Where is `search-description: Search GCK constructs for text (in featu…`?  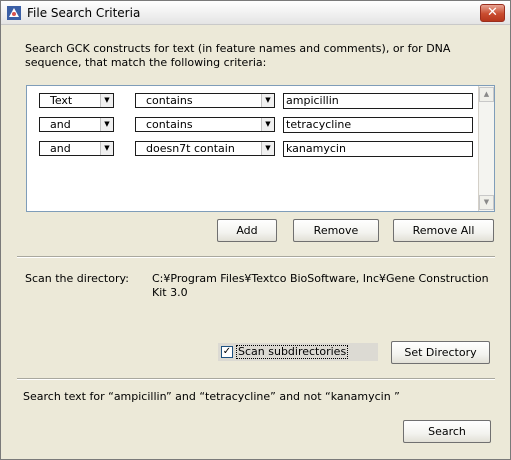 search-description: Search GCK constructs for text (in featu… is located at coordinates (238, 55).